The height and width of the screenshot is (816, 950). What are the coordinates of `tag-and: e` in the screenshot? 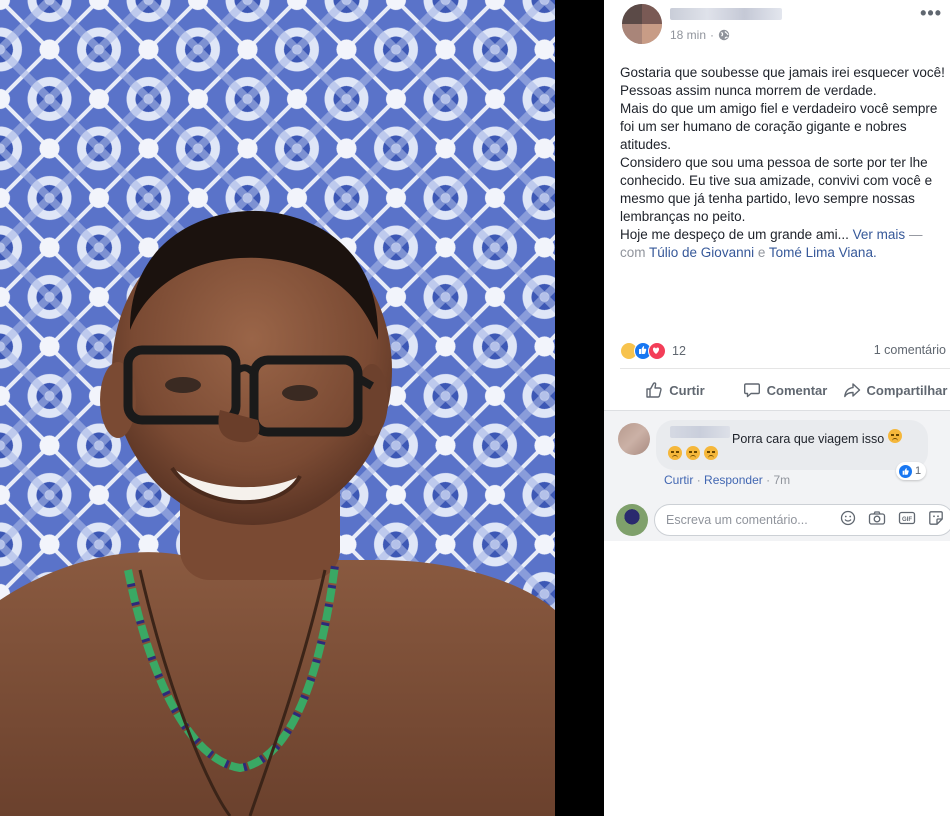 It's located at (761, 252).